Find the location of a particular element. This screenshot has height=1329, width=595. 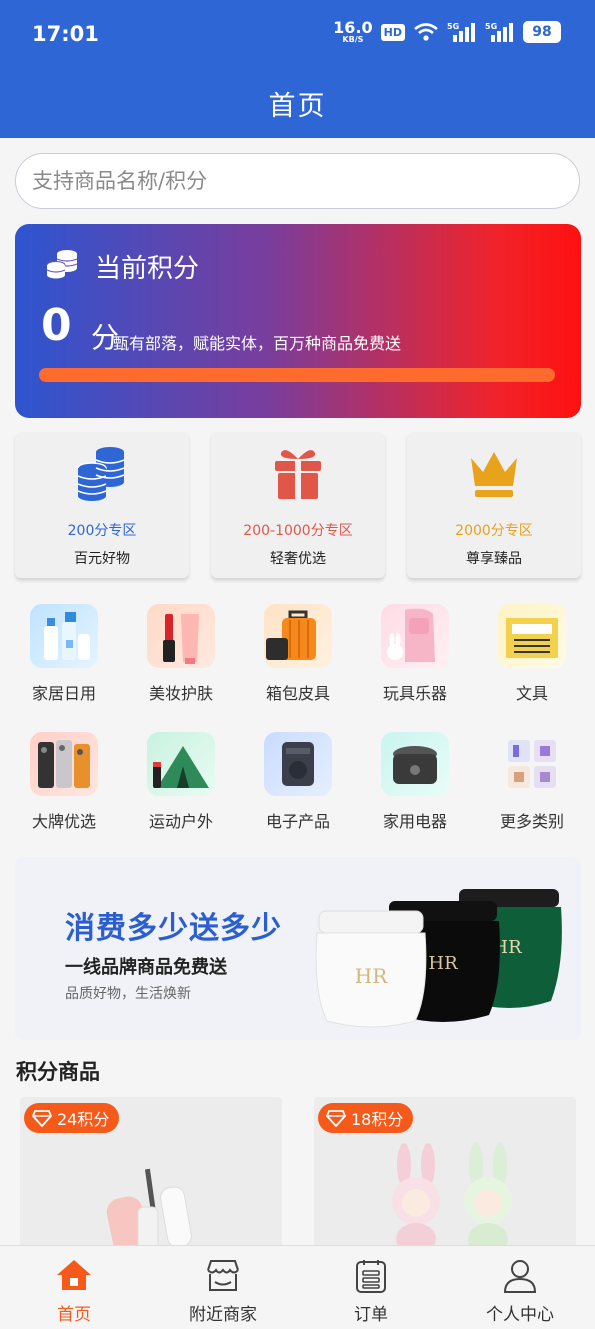

tab-orders: 订单 is located at coordinates (371, 1287).